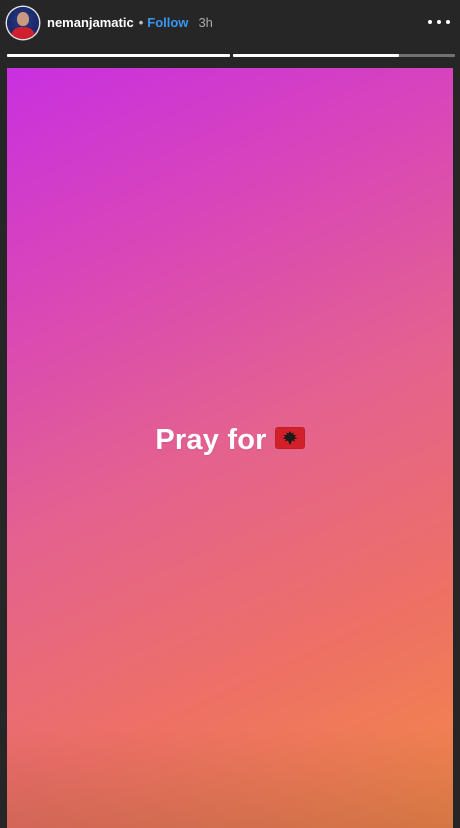  What do you see at coordinates (167, 23) in the screenshot?
I see `follow-button: Follow` at bounding box center [167, 23].